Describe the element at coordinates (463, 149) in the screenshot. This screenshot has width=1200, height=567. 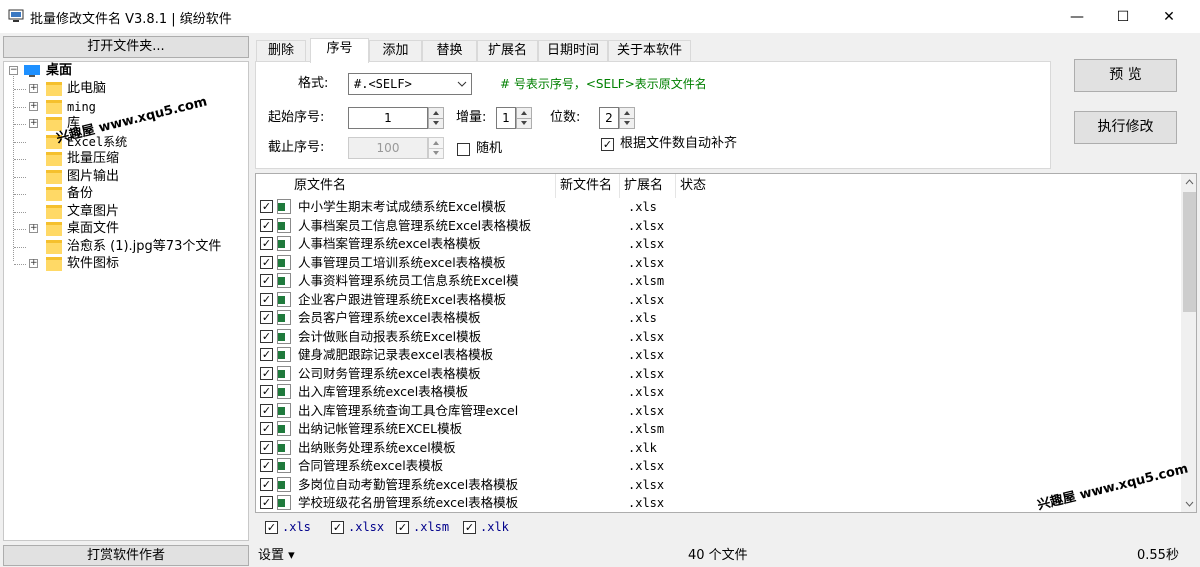
I see `random-checkbox` at that location.